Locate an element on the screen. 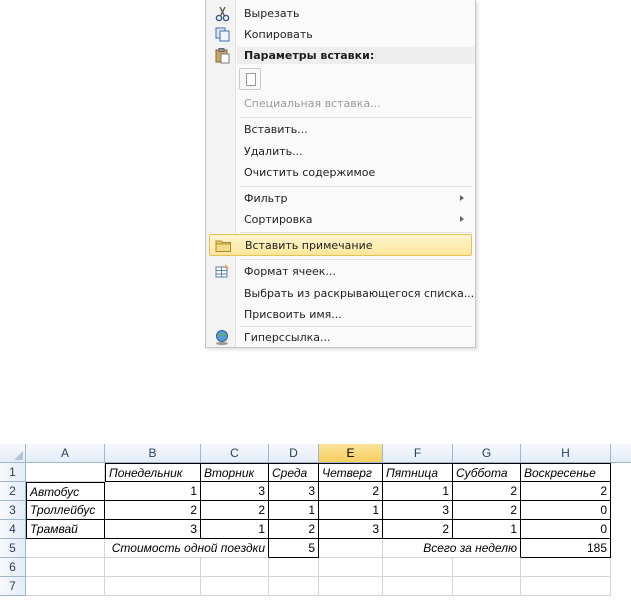 The width and height of the screenshot is (631, 603). column-header-e: E is located at coordinates (351, 453).